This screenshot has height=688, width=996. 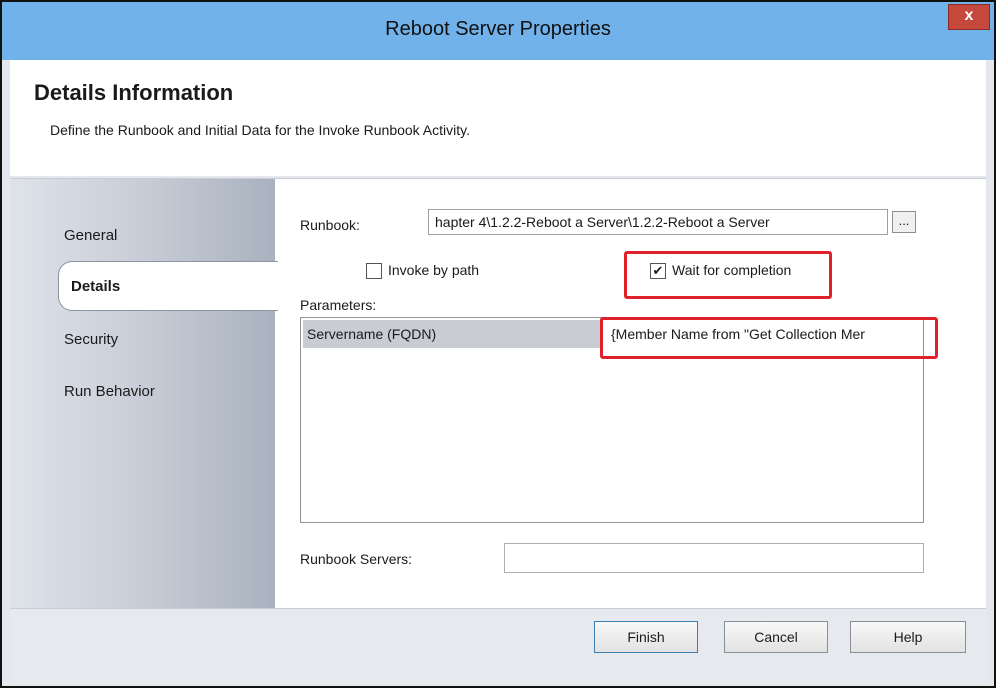 What do you see at coordinates (338, 305) in the screenshot?
I see `parameters-label: Parameters:` at bounding box center [338, 305].